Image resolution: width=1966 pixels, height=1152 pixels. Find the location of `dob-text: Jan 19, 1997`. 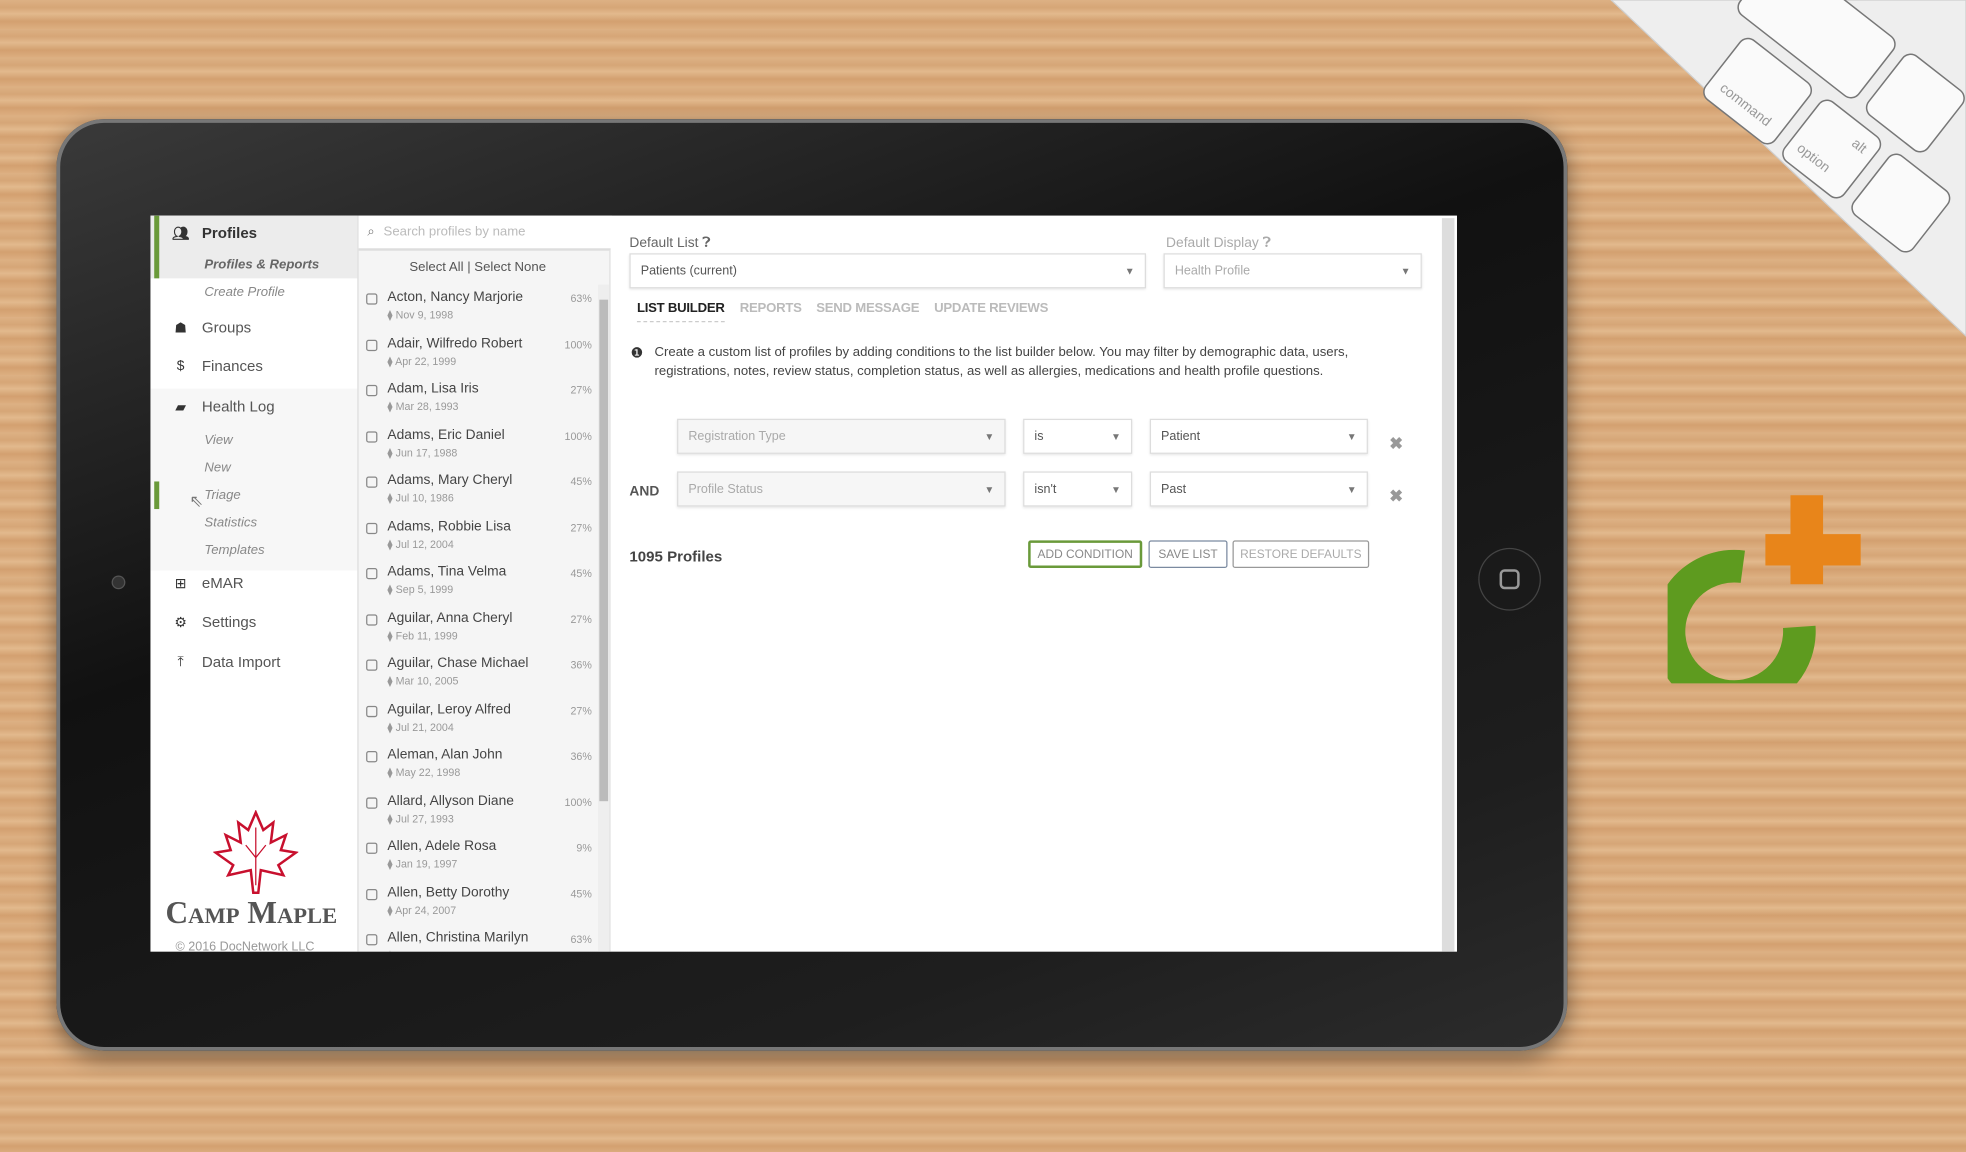

dob-text: Jan 19, 1997 is located at coordinates (426, 864).